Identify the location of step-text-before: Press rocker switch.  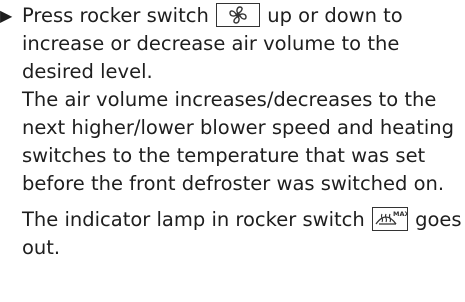
(115, 15).